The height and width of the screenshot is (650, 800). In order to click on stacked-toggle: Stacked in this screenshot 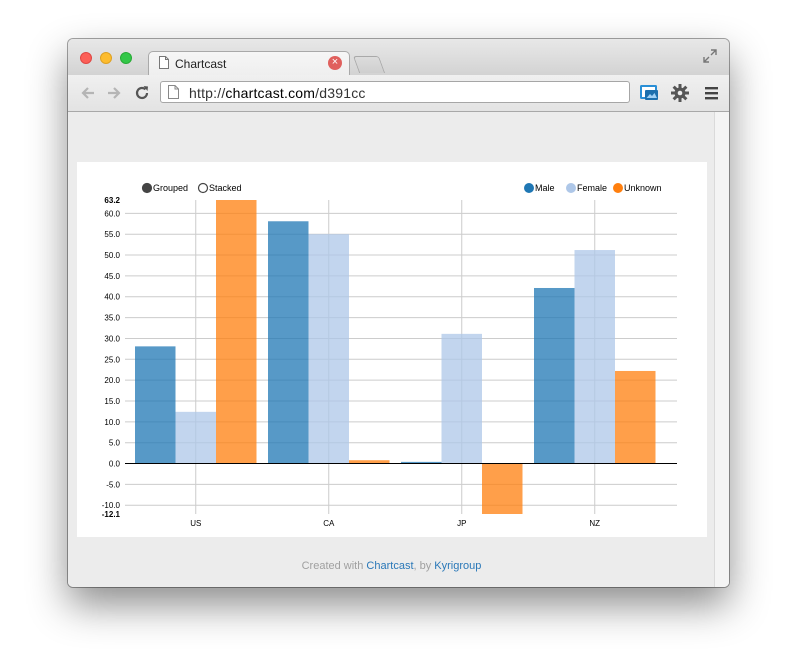, I will do `click(219, 188)`.